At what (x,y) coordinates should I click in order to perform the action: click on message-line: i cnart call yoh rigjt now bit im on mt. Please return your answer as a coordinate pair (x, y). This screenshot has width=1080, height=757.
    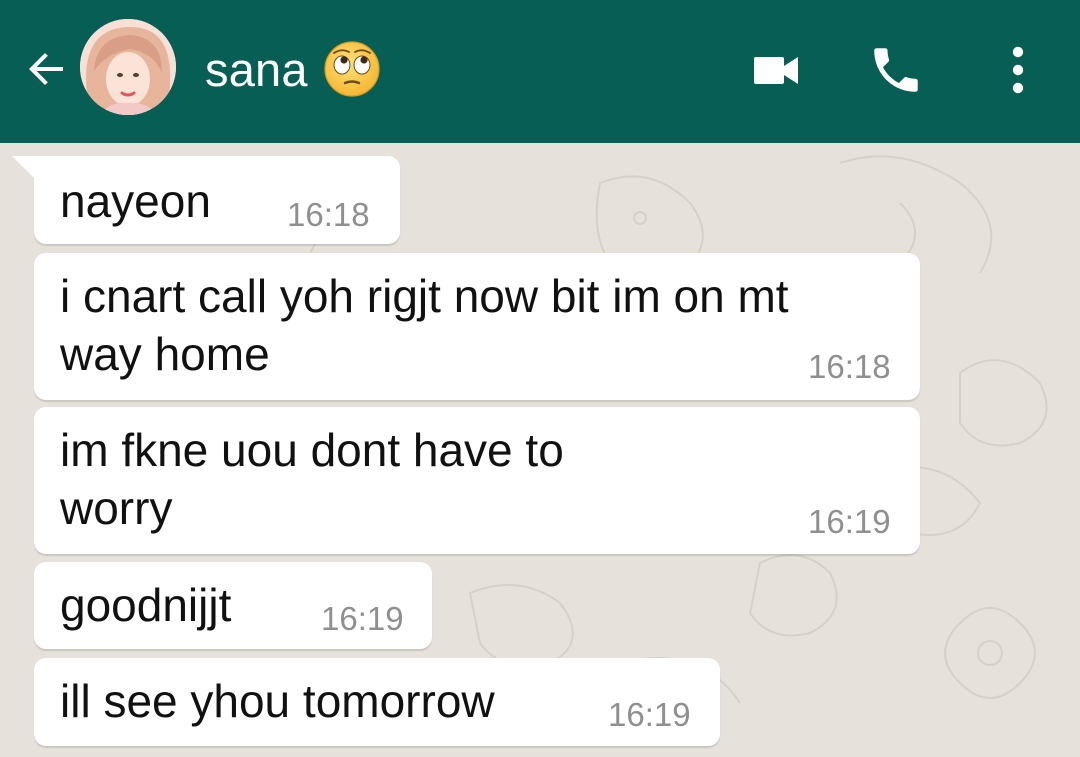
    Looking at the image, I should click on (424, 296).